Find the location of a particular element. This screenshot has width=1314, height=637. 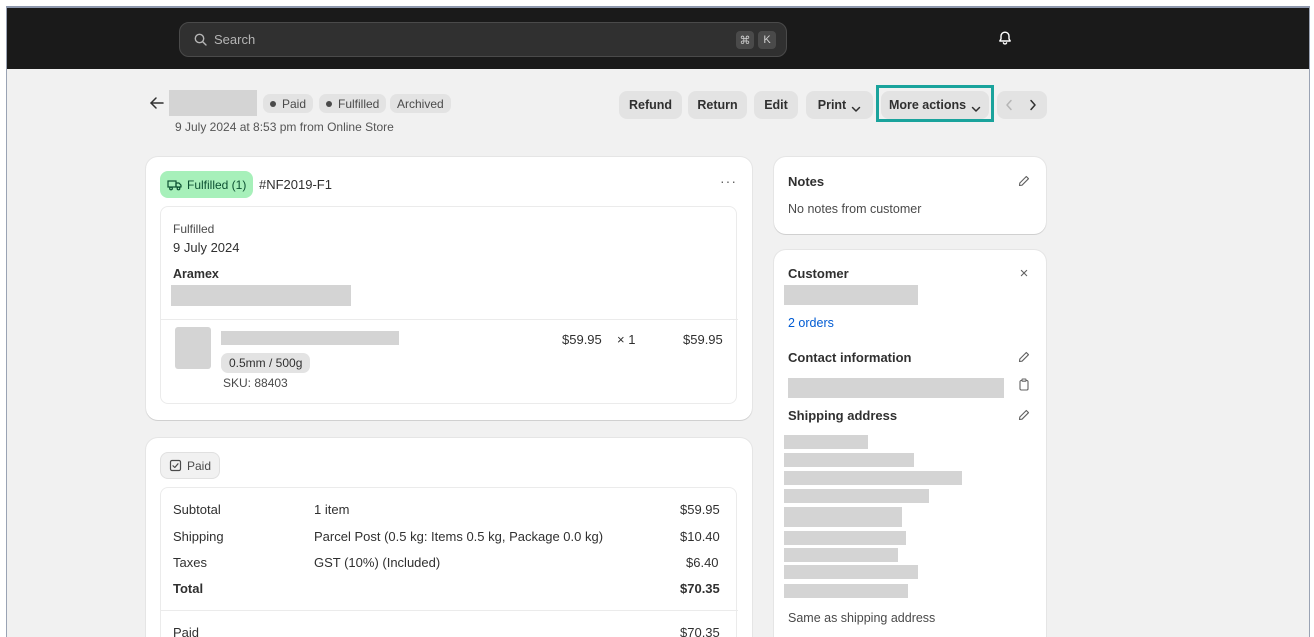

k-key: K is located at coordinates (767, 40).